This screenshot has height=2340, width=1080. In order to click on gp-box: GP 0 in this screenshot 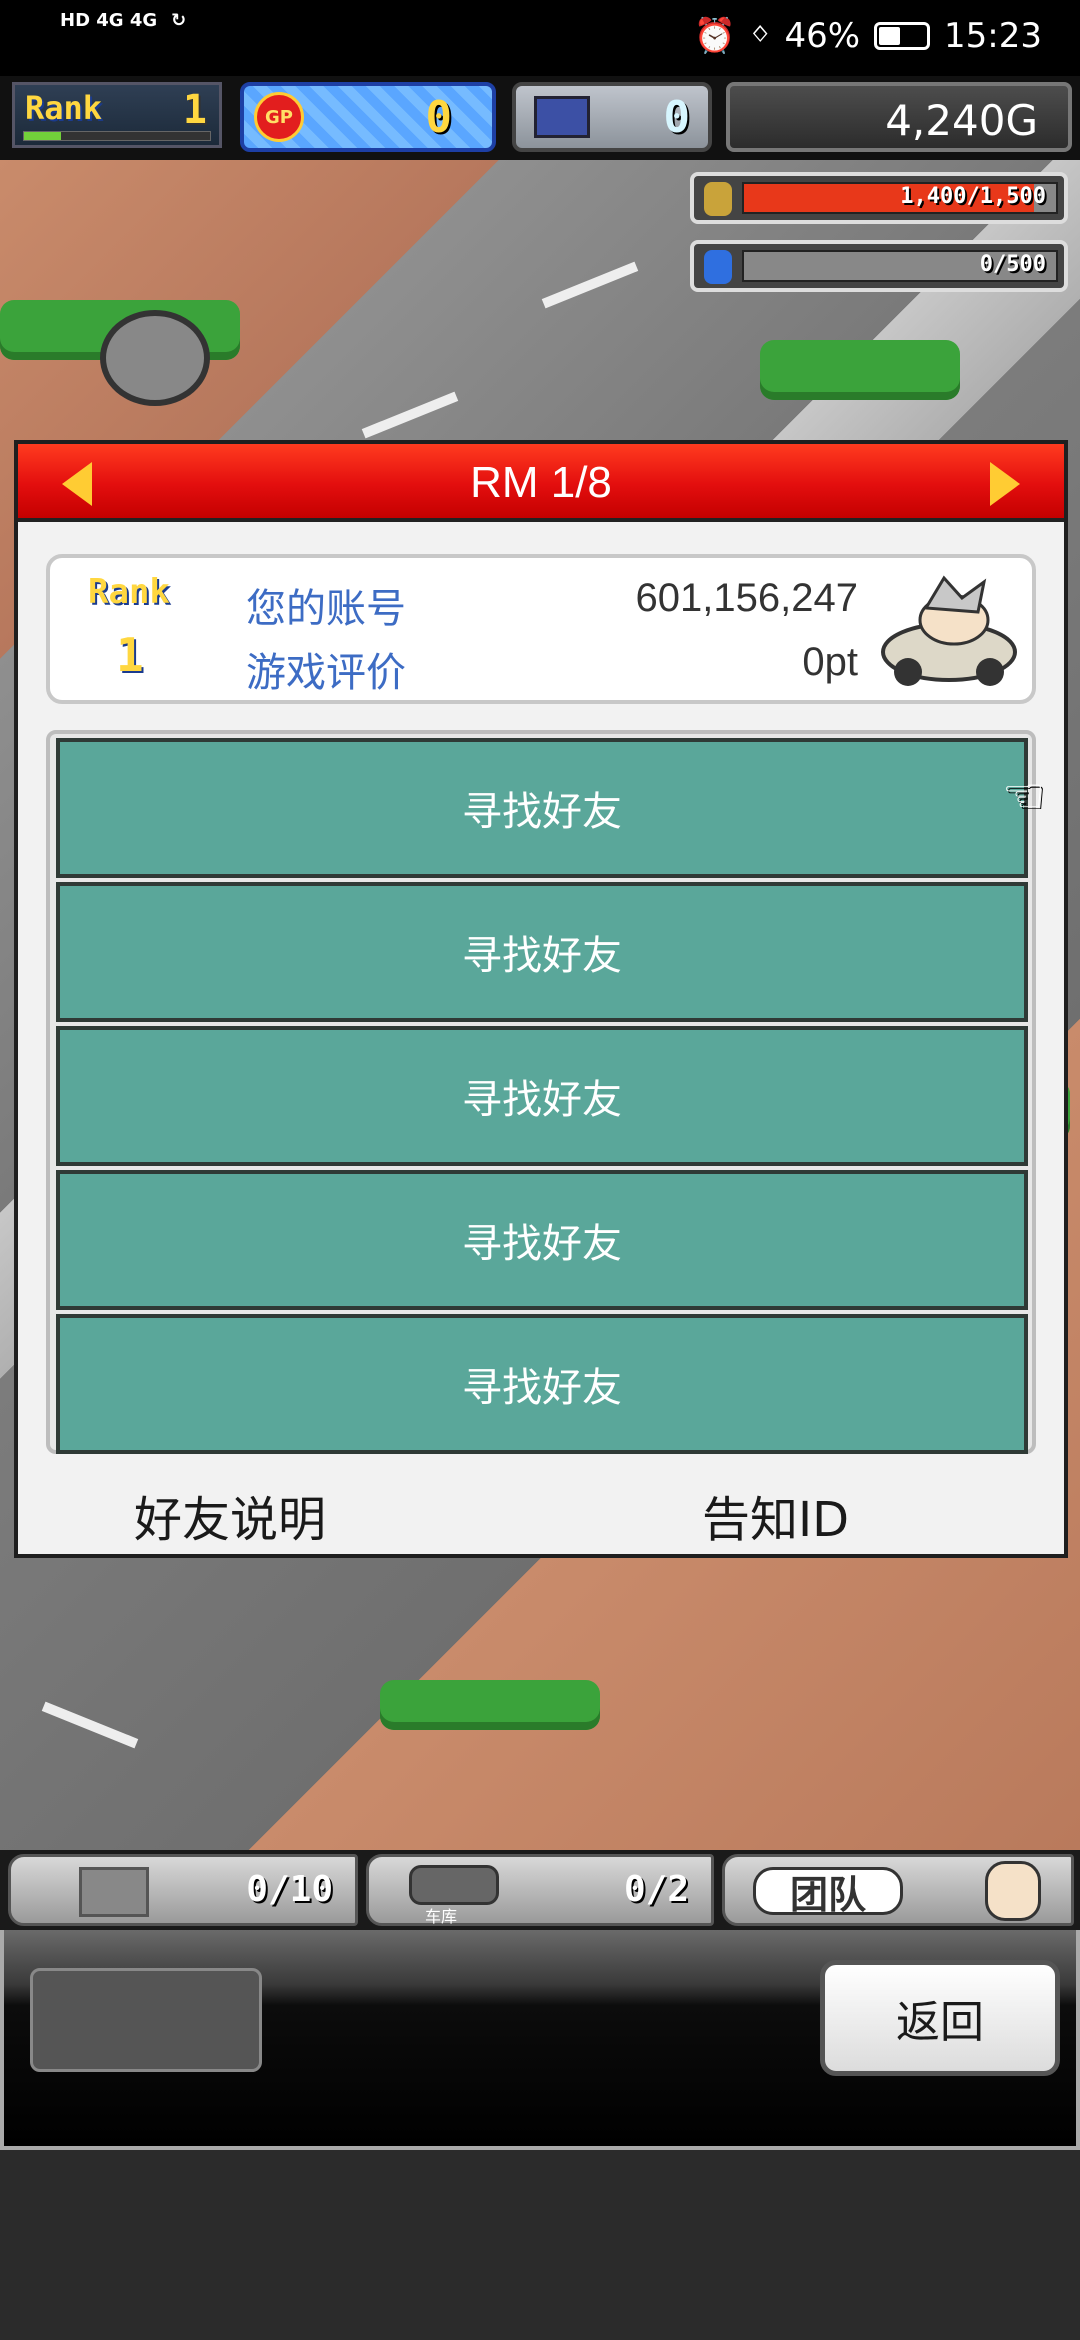, I will do `click(368, 117)`.